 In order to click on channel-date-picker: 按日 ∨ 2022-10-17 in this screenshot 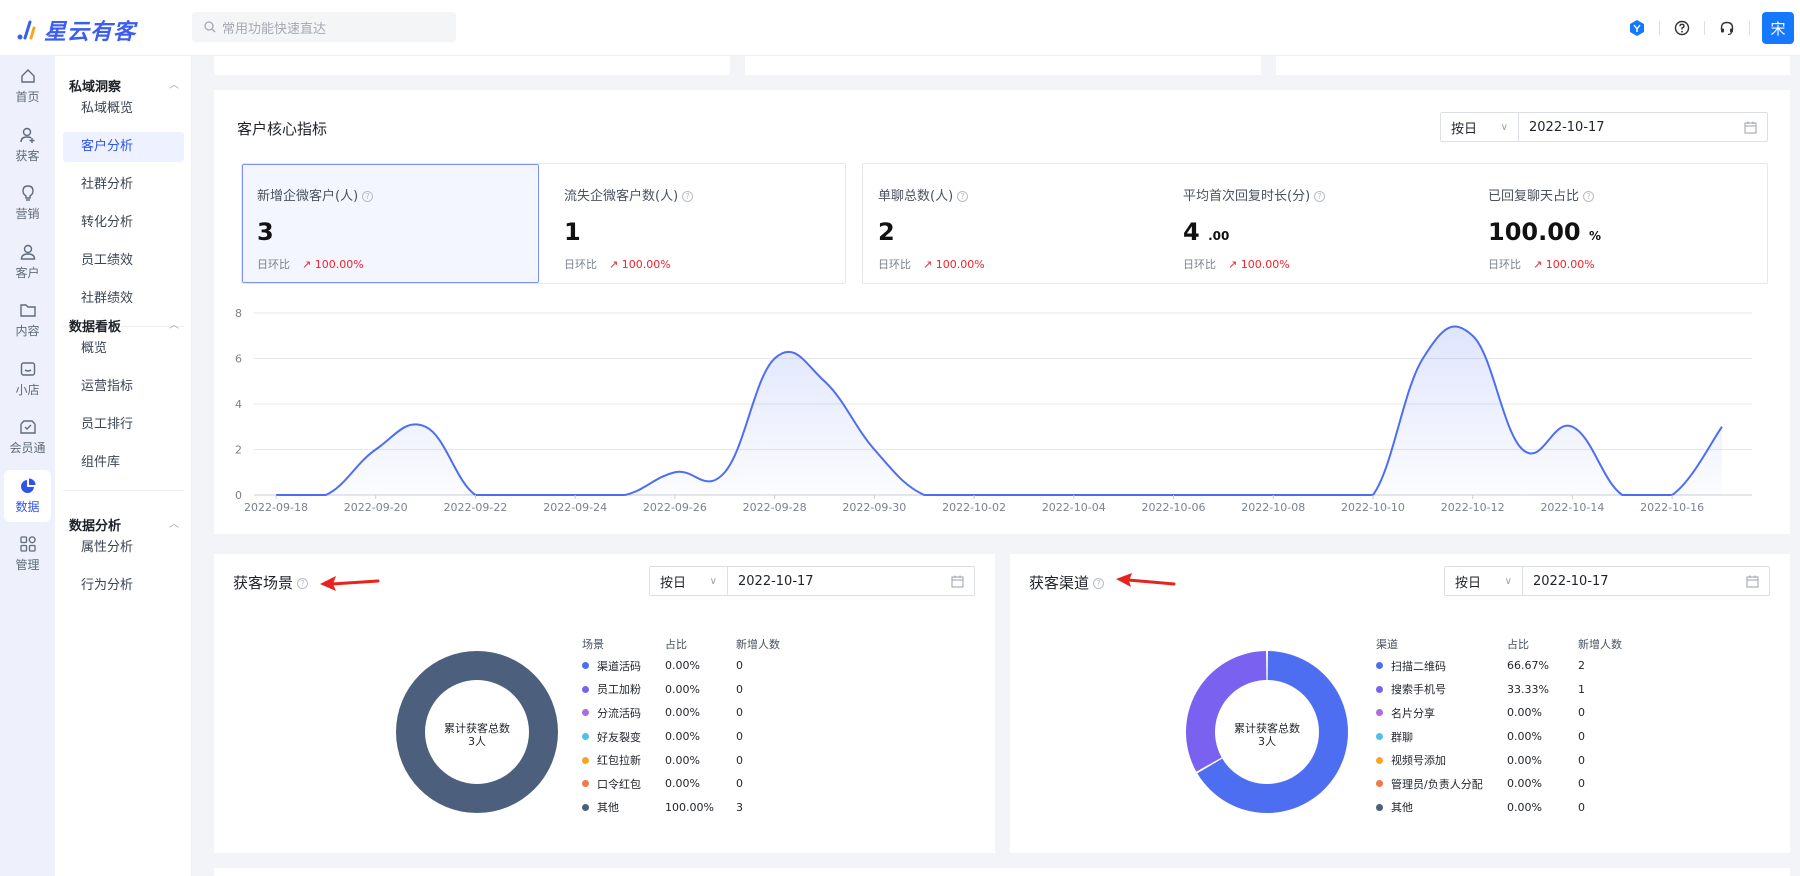, I will do `click(1607, 581)`.